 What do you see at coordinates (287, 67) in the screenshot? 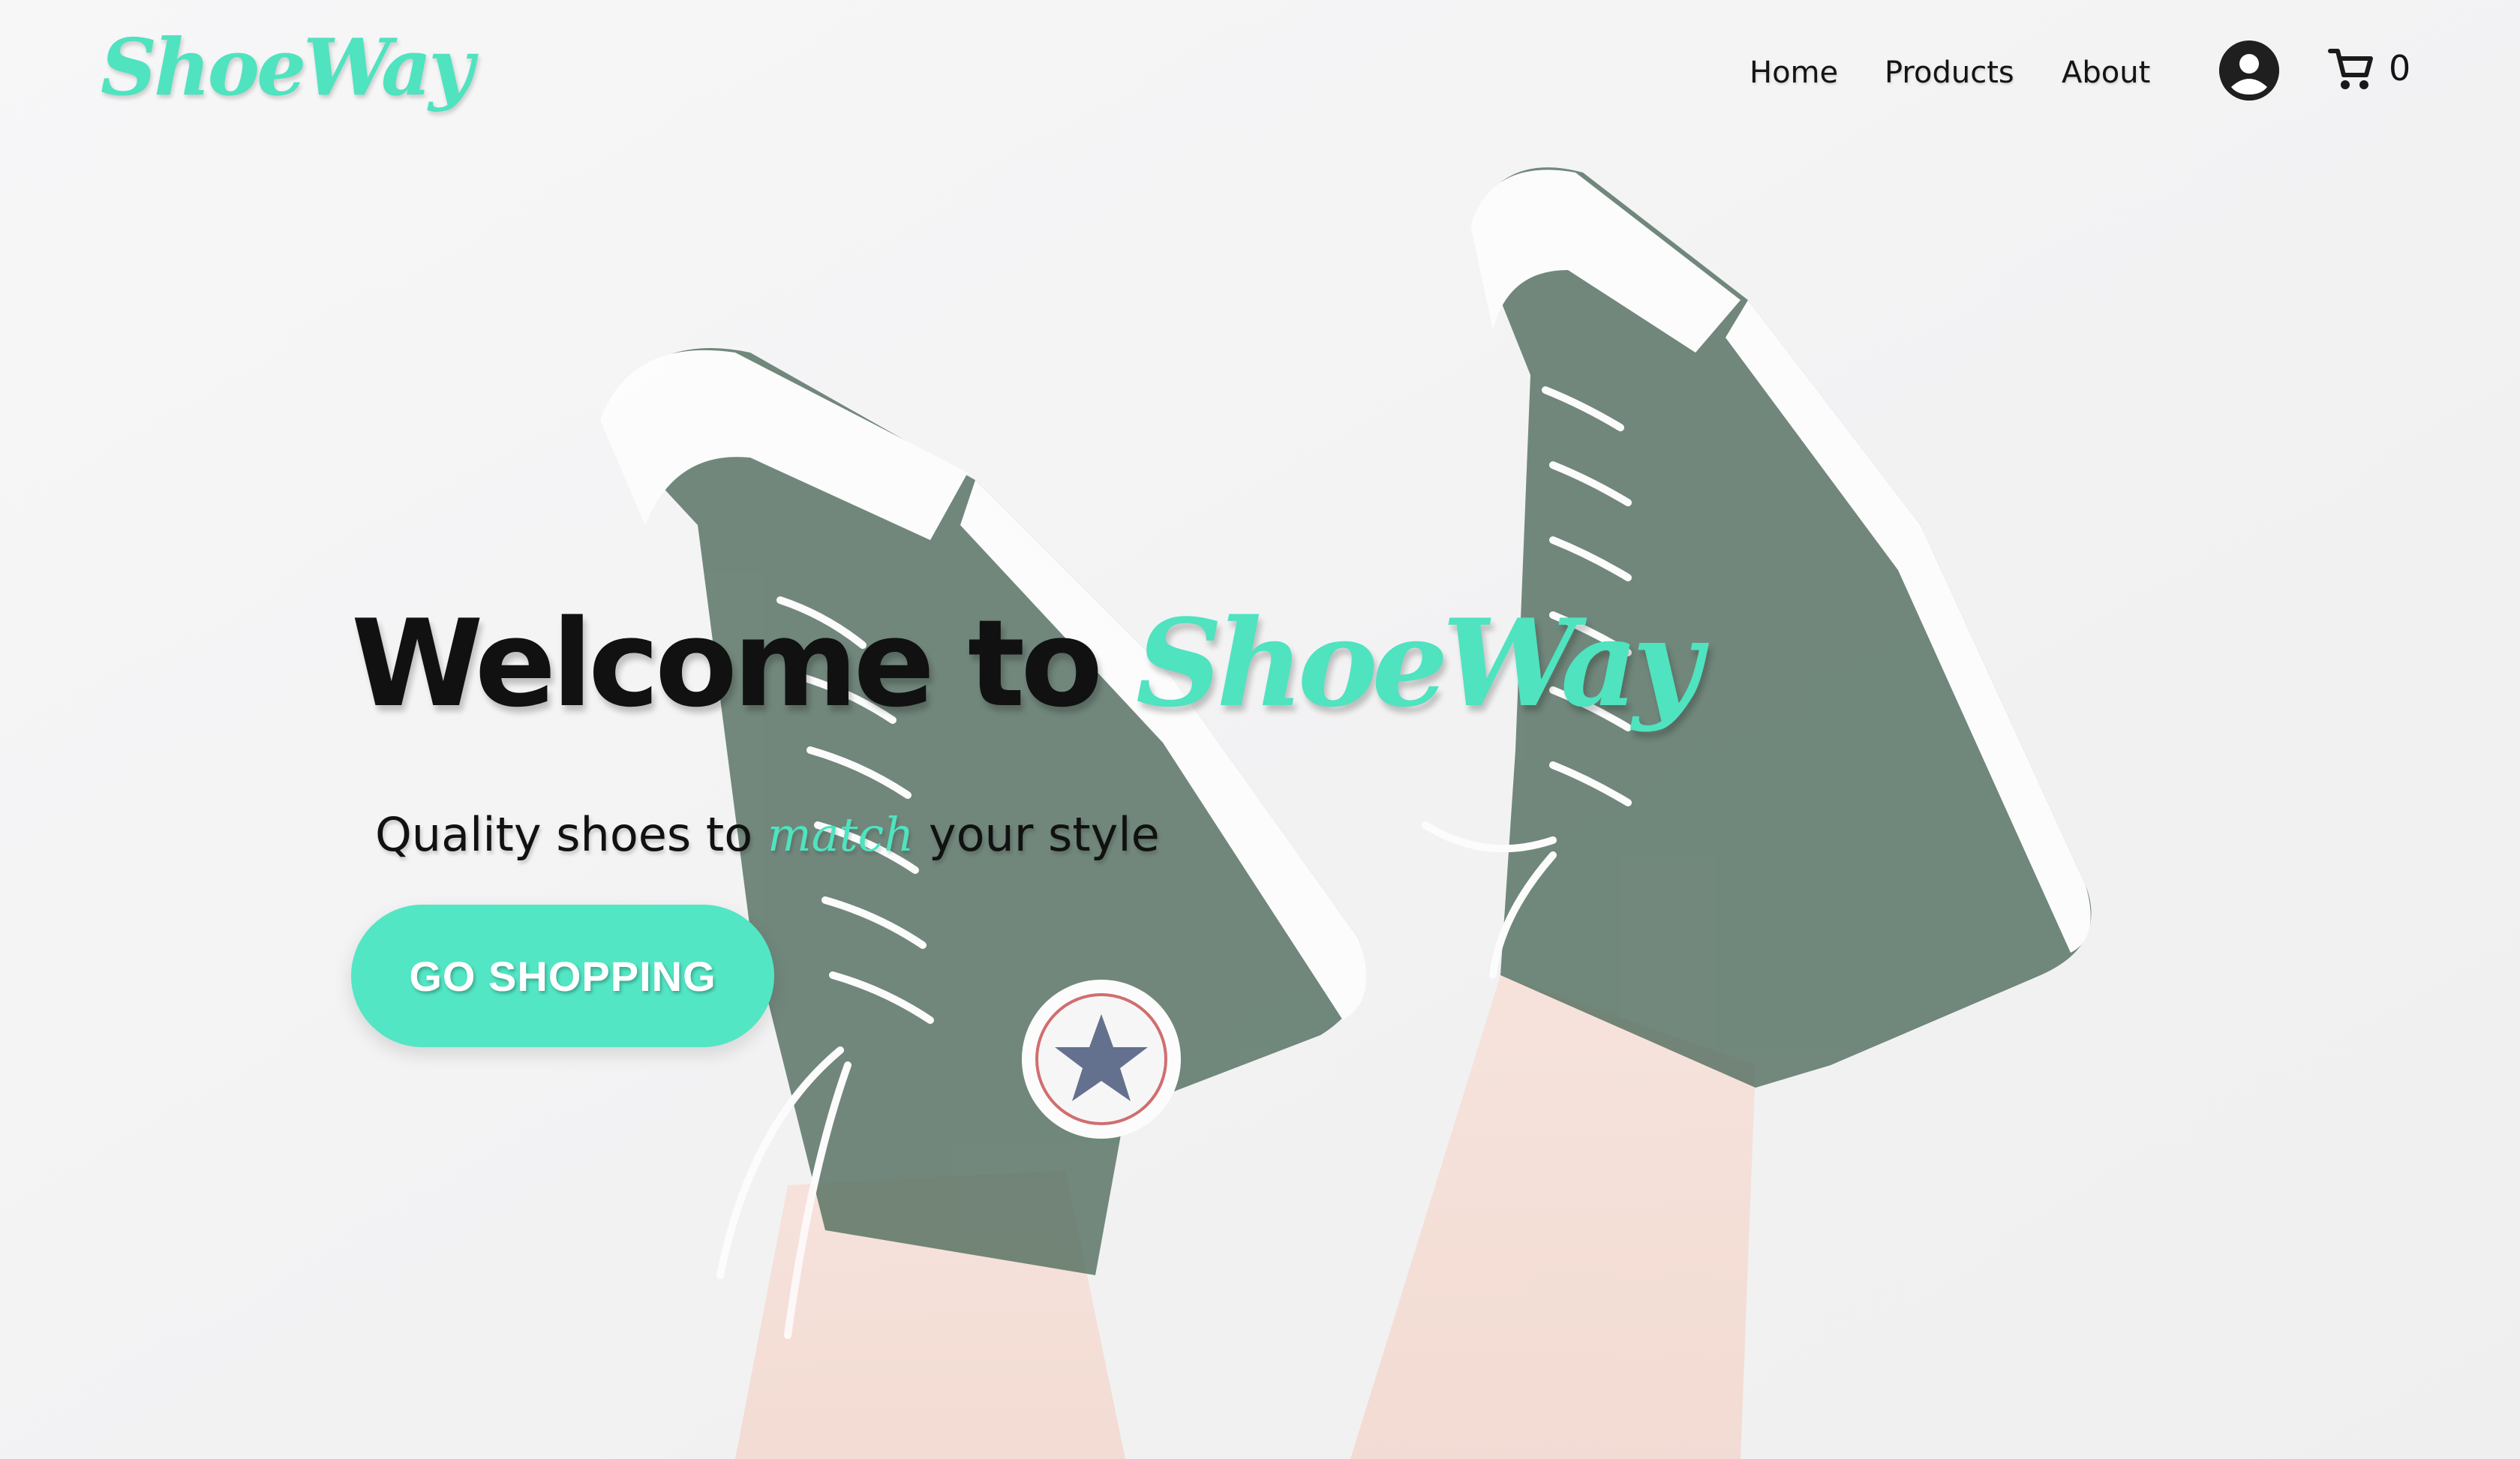
I see `brand-logo: ShoeWay` at bounding box center [287, 67].